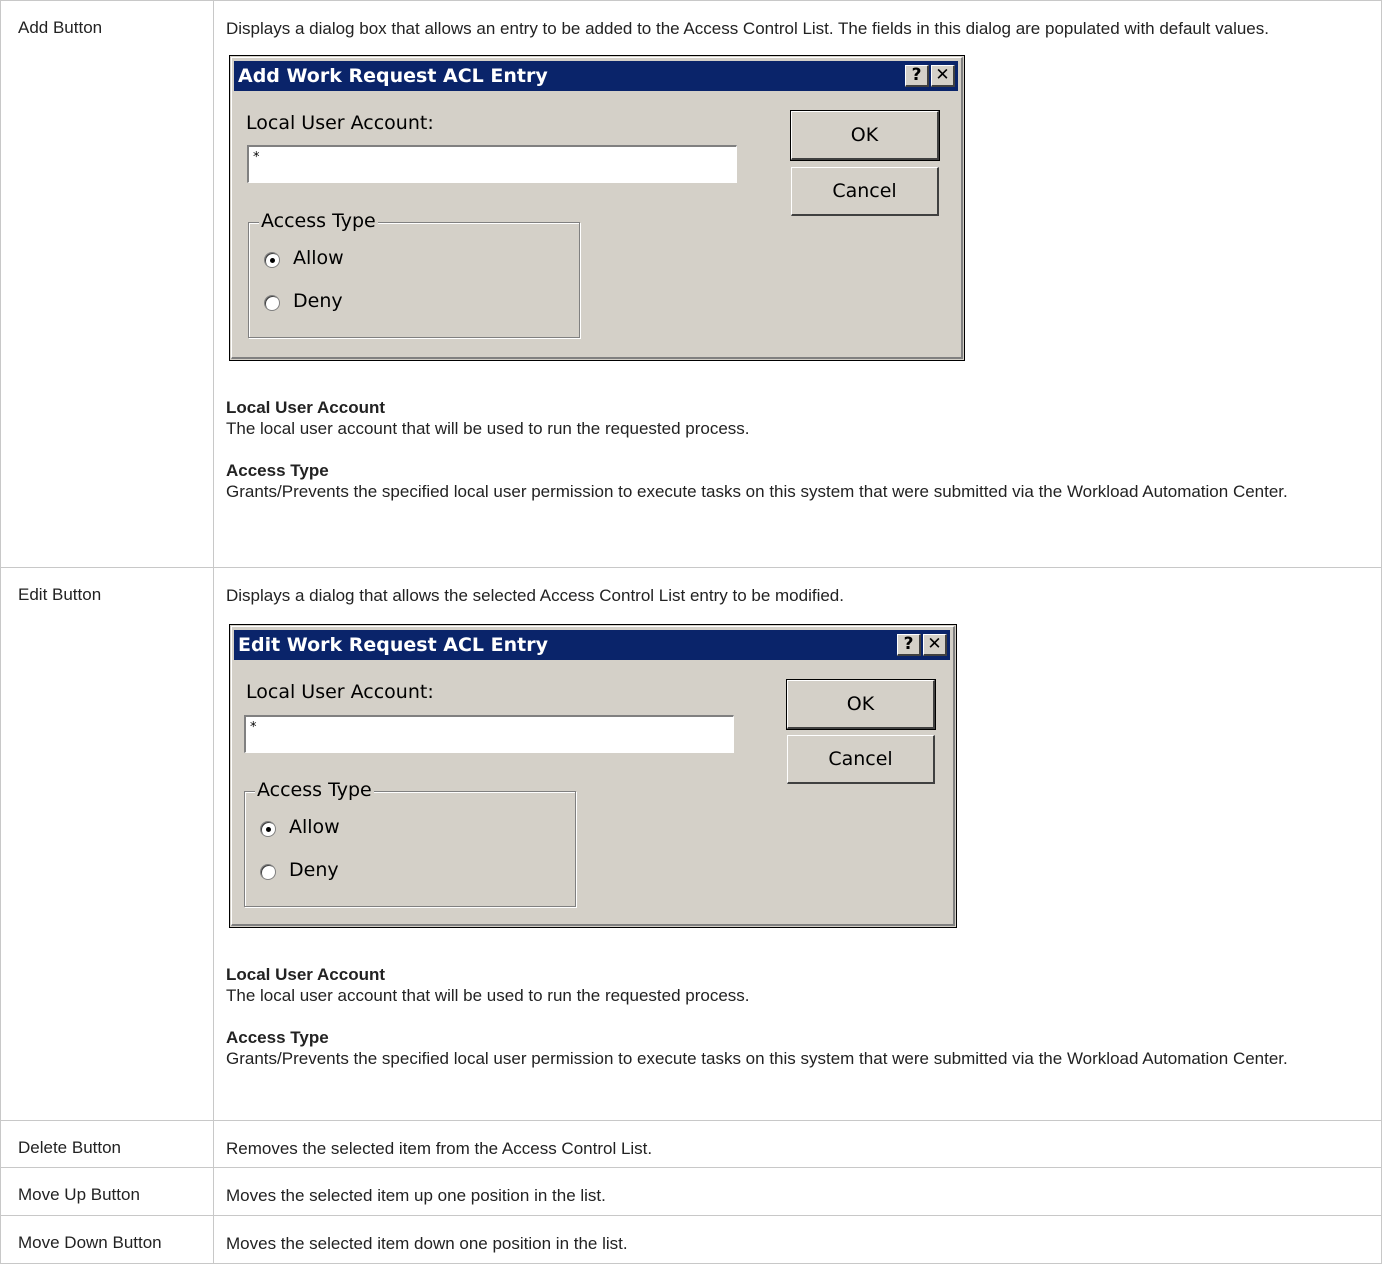 This screenshot has height=1277, width=1383. I want to click on row-name-cell: Delete Button, so click(107, 1144).